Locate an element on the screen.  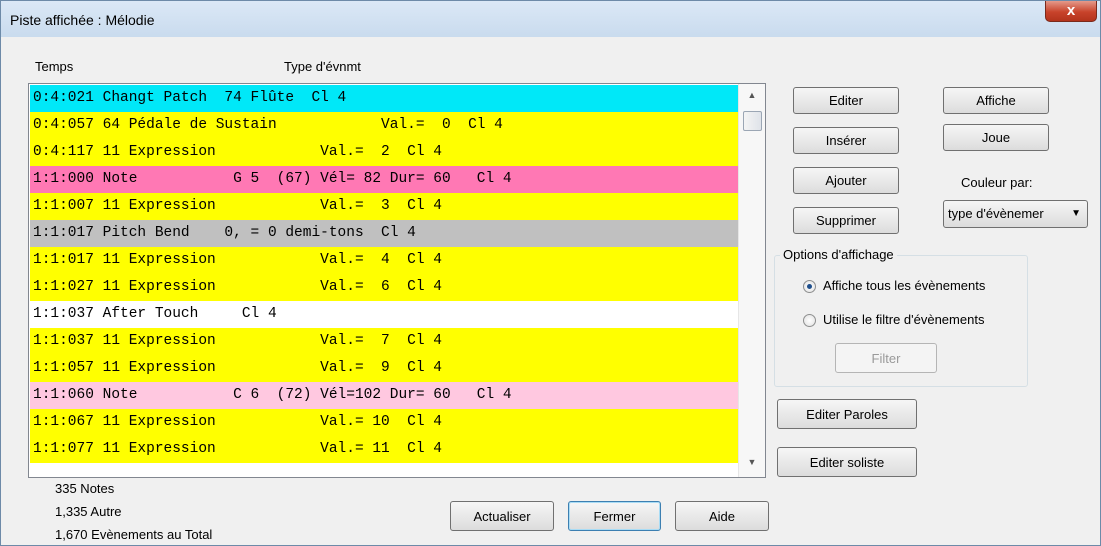
event-row: 1:1:027 11 Expression Val.= 6 Cl 4 is located at coordinates (384, 287).